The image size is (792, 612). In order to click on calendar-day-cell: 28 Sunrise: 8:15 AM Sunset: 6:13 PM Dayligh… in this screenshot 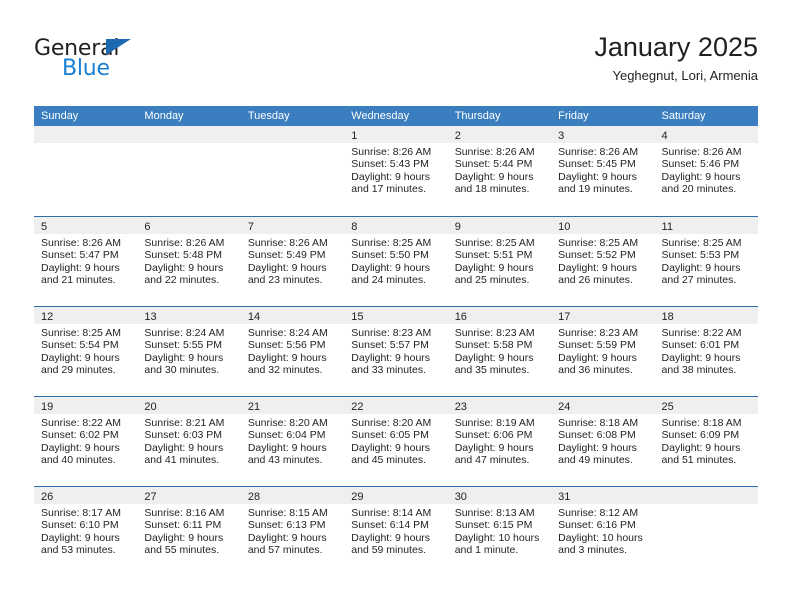, I will do `click(292, 531)`.